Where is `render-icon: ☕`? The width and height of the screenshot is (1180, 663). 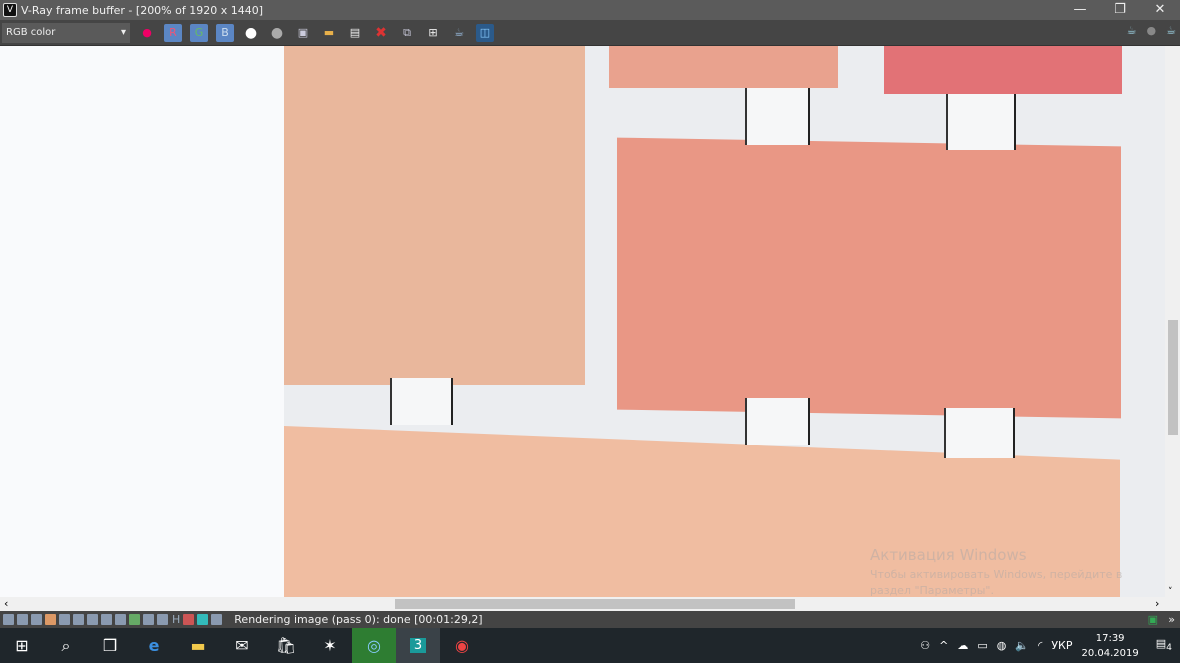 render-icon: ☕ is located at coordinates (1171, 30).